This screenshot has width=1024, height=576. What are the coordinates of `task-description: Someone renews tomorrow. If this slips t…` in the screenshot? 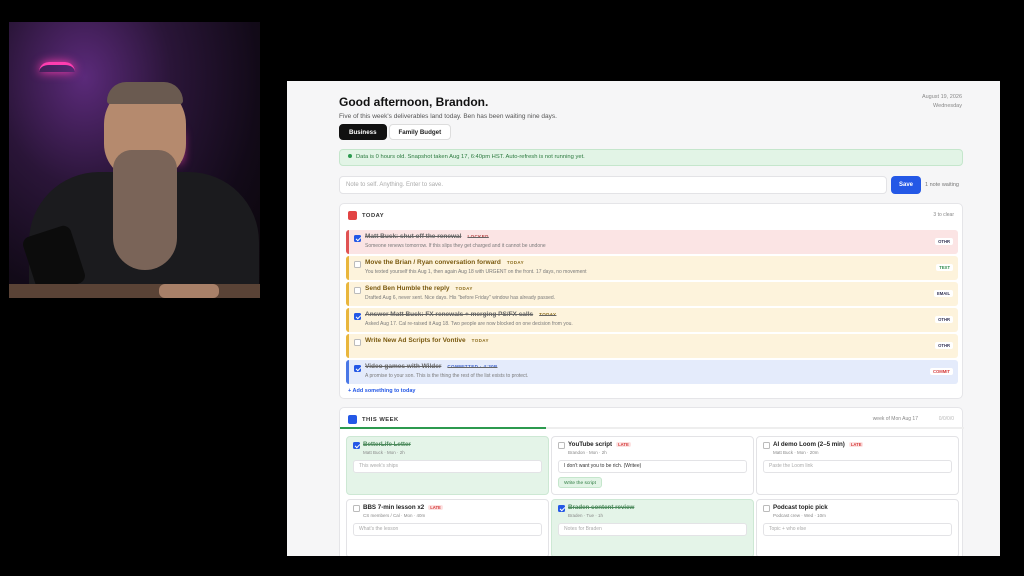 It's located at (455, 246).